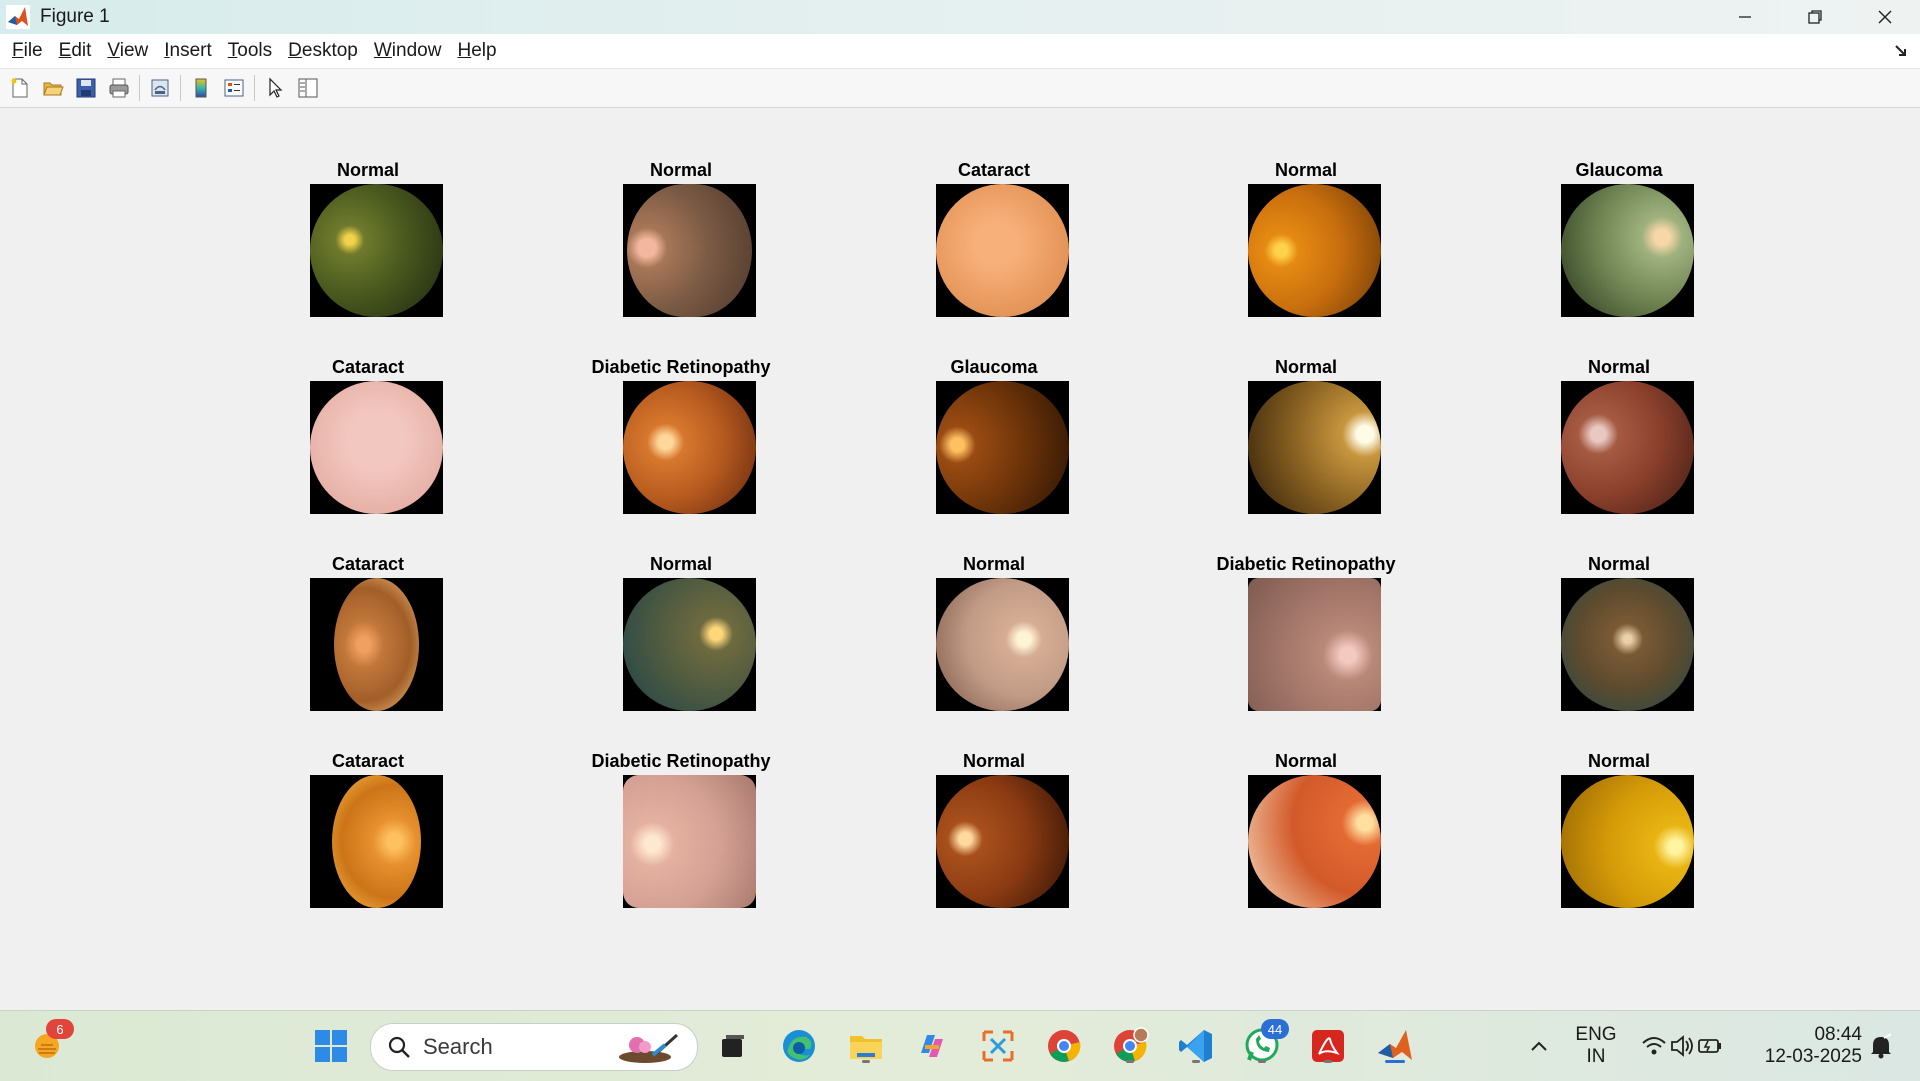  I want to click on language-code: ENG, so click(1596, 1034).